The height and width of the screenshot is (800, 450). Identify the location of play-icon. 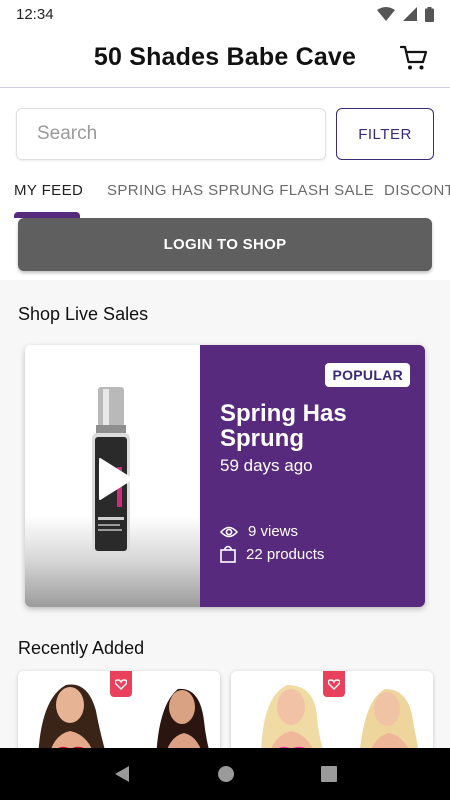
(116, 479).